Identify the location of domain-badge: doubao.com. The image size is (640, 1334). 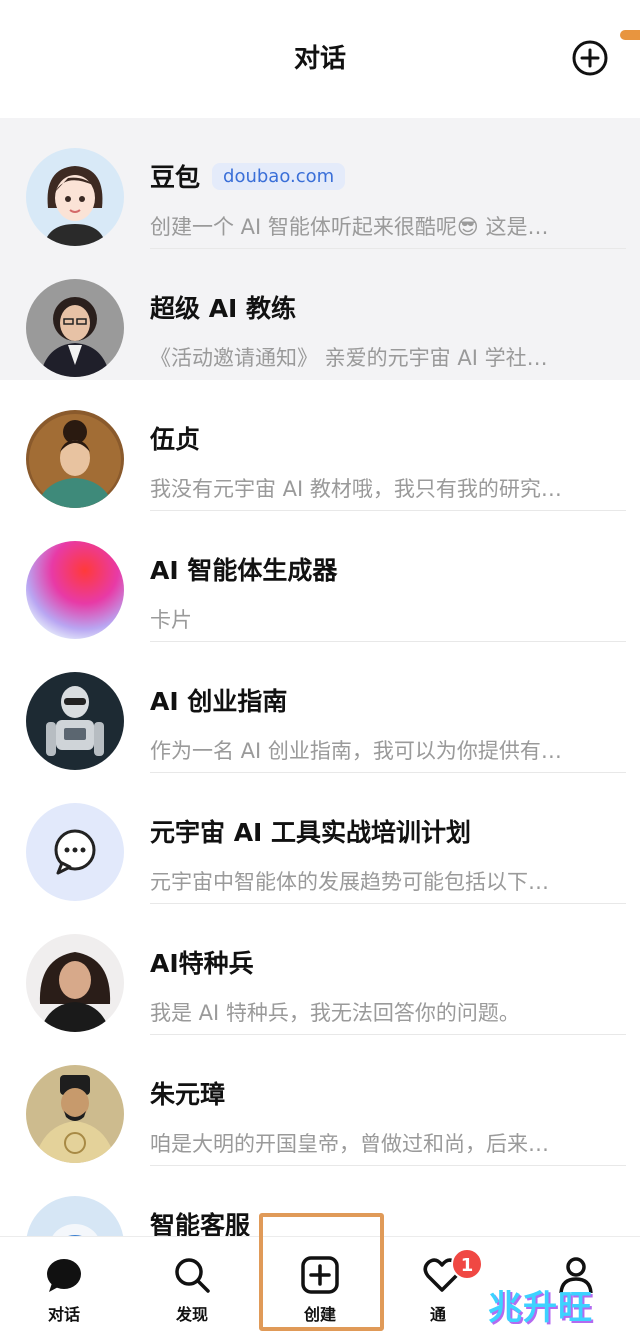
(279, 176).